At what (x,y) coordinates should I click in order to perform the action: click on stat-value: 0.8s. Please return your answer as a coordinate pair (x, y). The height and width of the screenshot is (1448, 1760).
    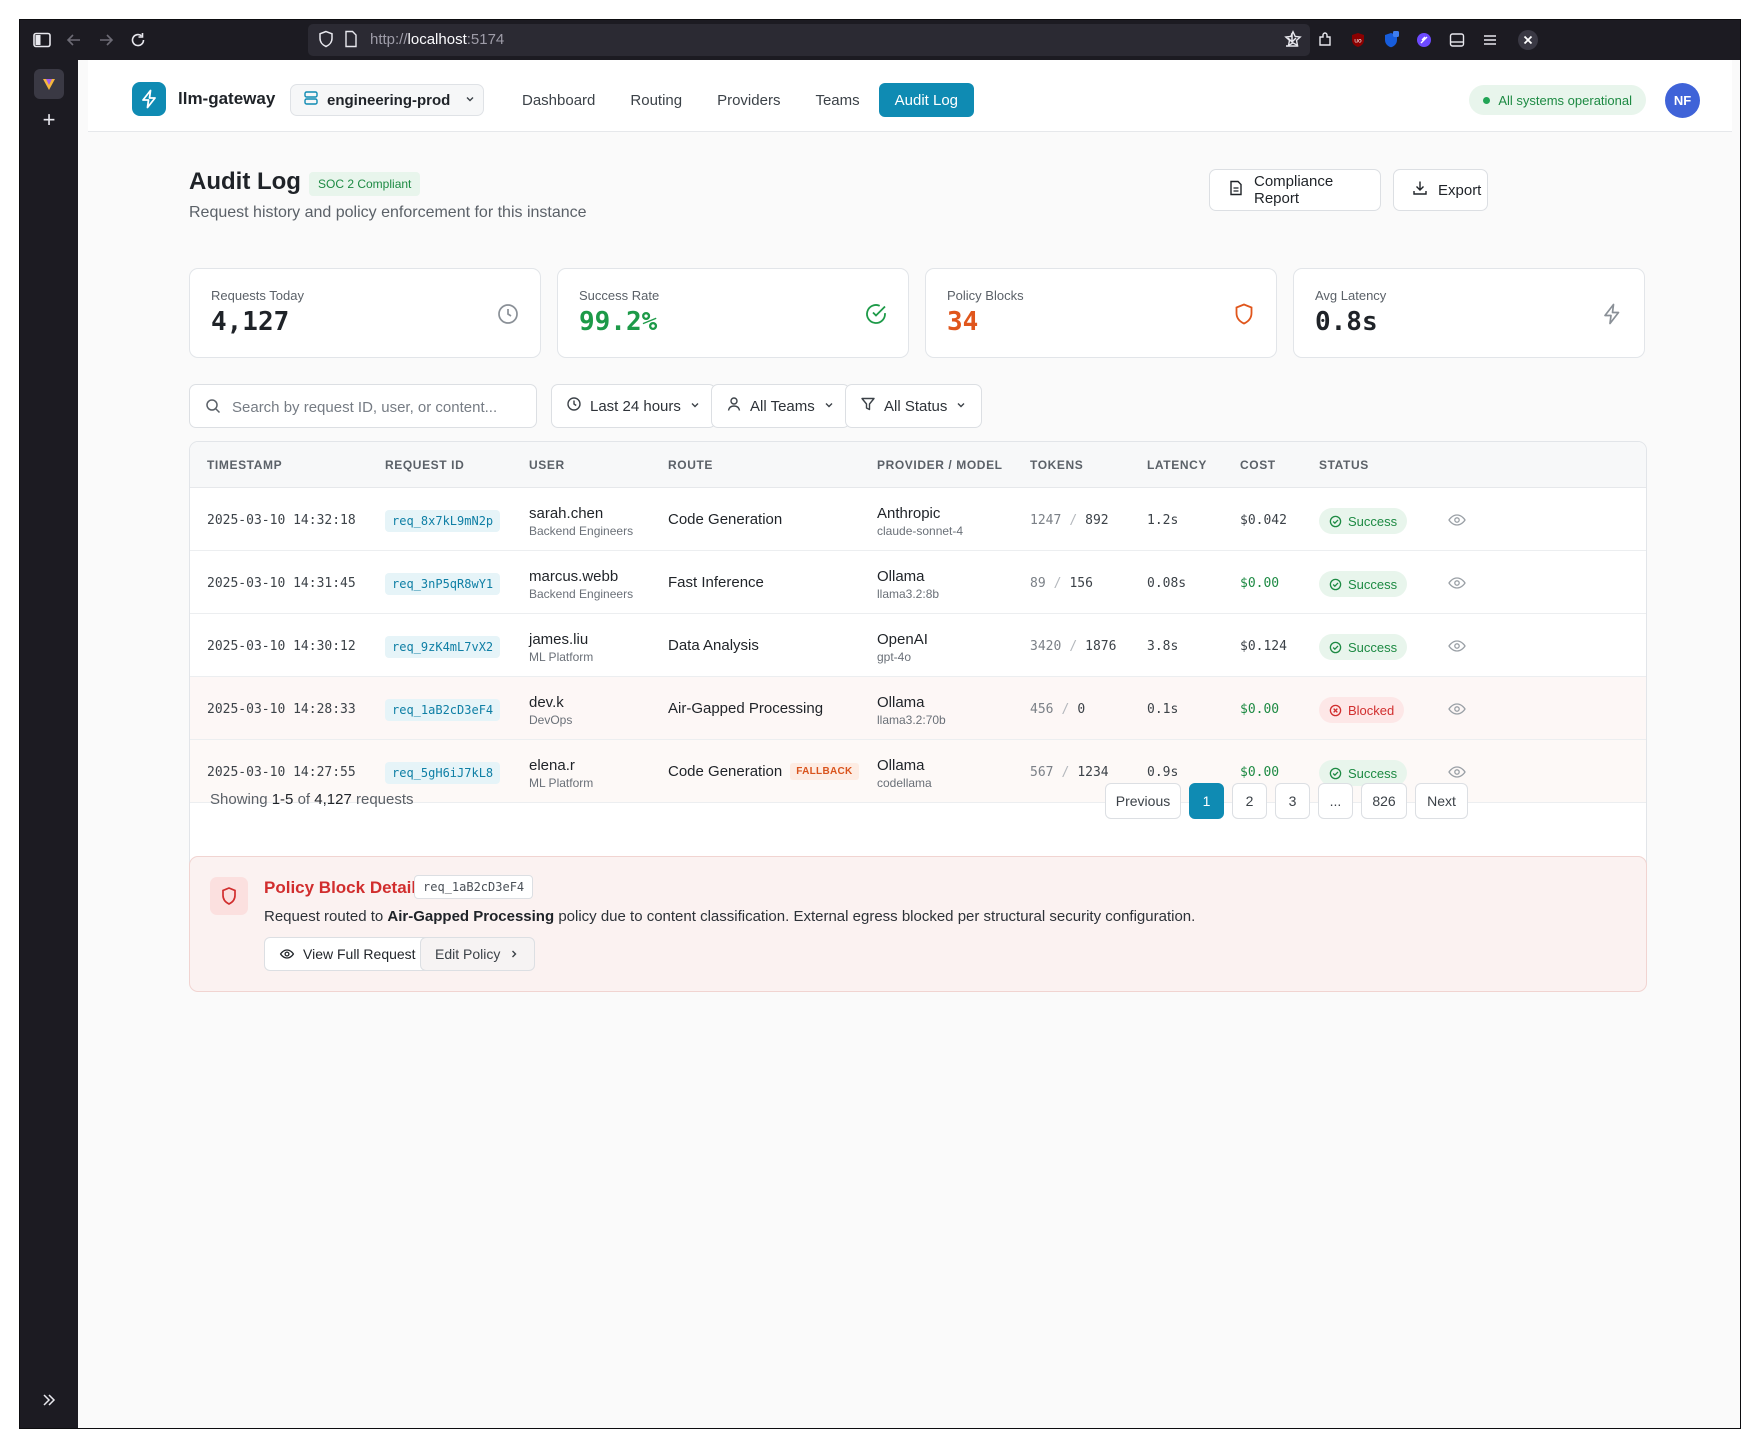
    Looking at the image, I should click on (1346, 322).